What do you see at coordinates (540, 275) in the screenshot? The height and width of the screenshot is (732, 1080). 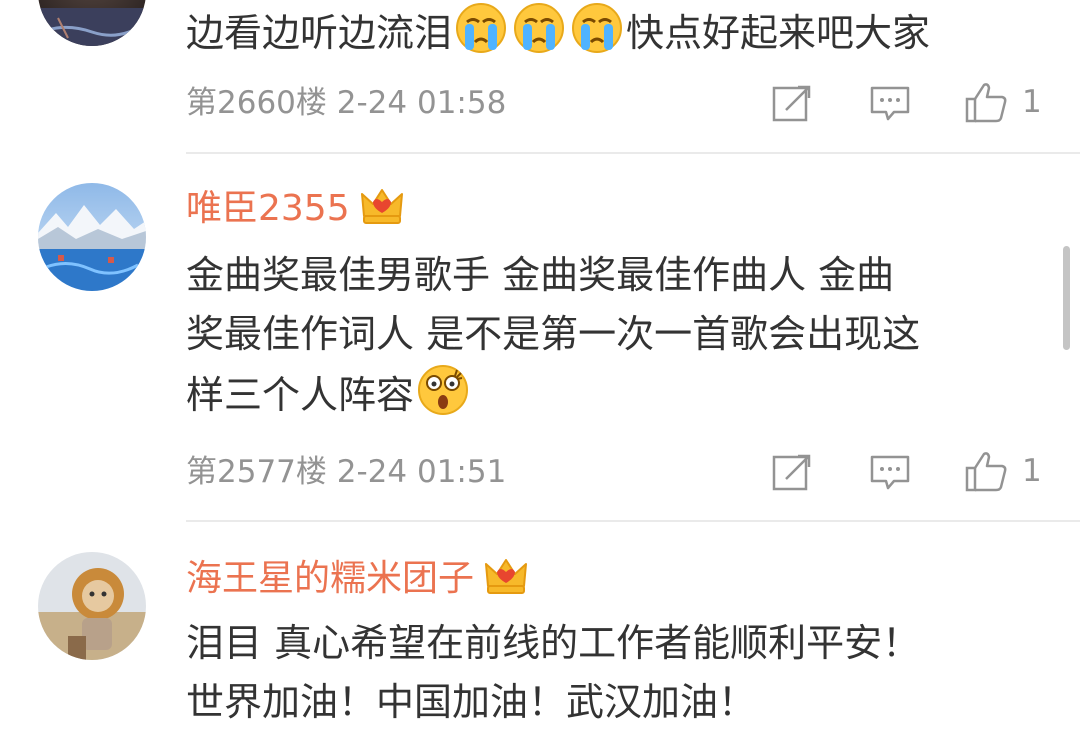 I see `comment-text-line: 金曲奖最佳男歌手 金曲奖最佳作曲人 金曲` at bounding box center [540, 275].